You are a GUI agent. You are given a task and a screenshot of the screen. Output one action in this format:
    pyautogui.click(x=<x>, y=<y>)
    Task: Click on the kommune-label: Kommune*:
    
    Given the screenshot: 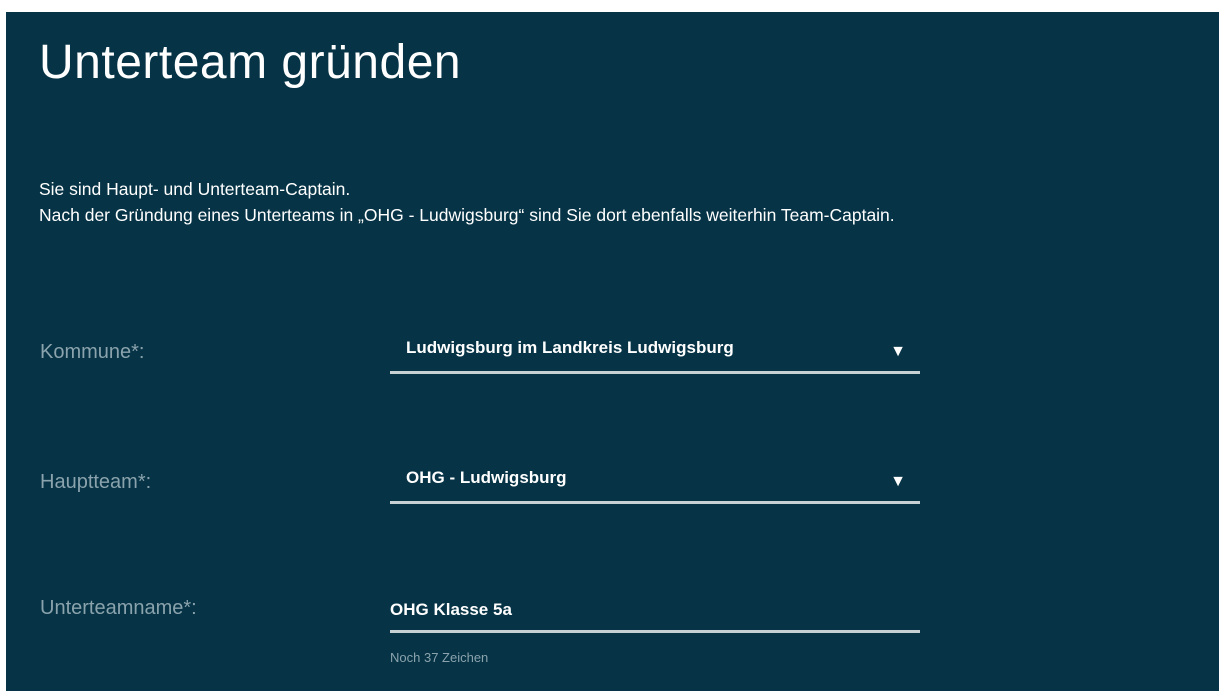 What is the action you would take?
    pyautogui.click(x=92, y=352)
    